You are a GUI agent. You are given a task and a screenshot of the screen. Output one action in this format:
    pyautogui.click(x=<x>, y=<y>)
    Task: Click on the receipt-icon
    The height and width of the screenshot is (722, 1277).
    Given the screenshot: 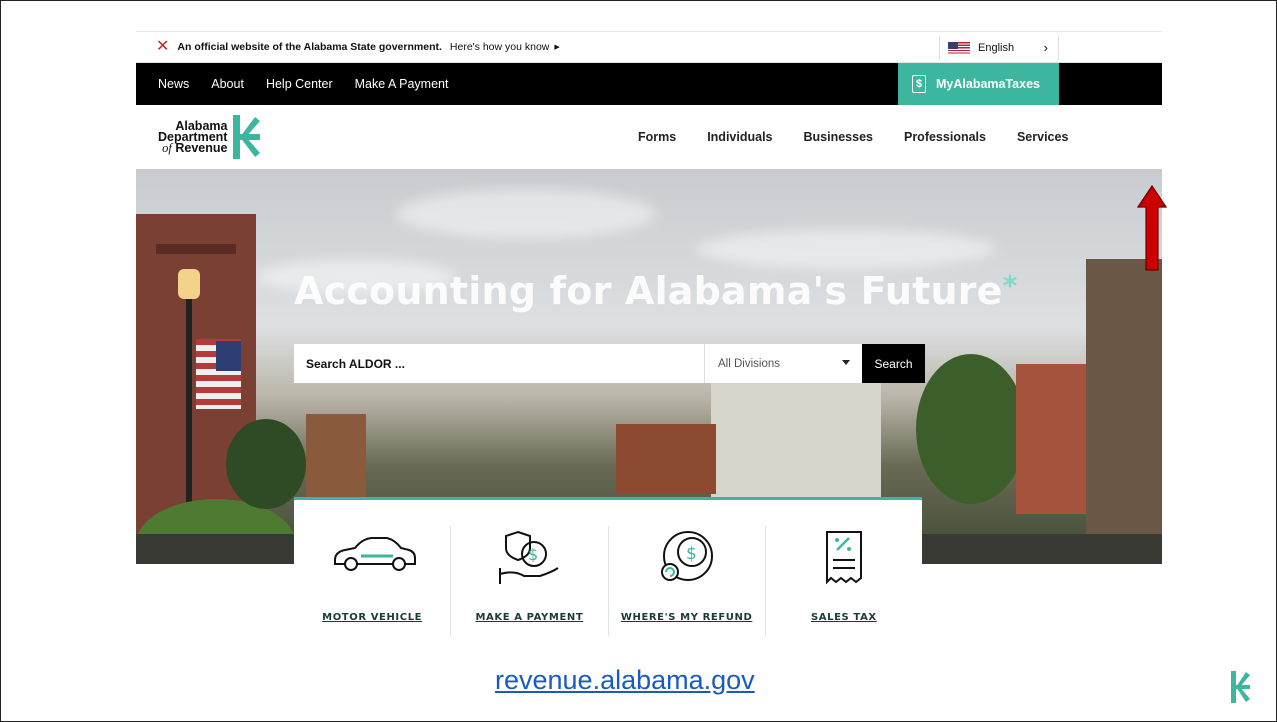 What is the action you would take?
    pyautogui.click(x=843, y=558)
    